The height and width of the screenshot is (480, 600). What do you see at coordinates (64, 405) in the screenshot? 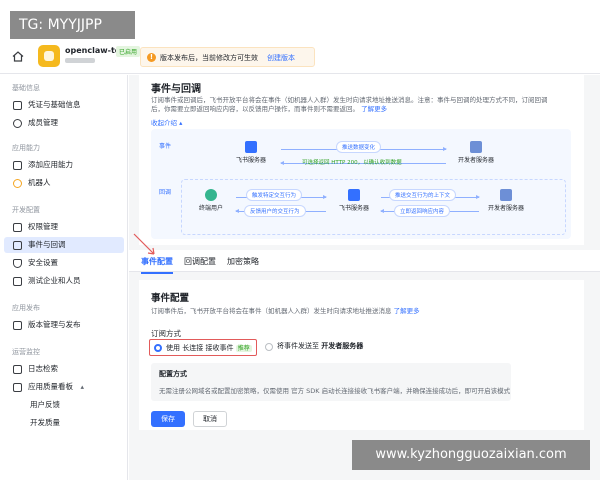
I see `sidebar-item-feedback: 用户反馈` at bounding box center [64, 405].